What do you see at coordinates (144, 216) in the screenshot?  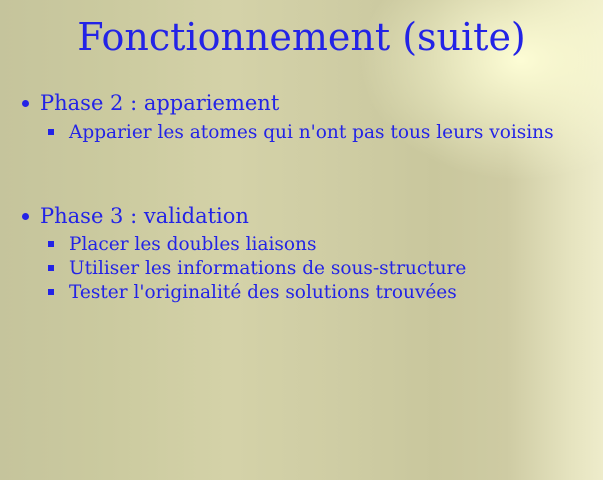 I see `bullet-heading: Phase 3 : validation` at bounding box center [144, 216].